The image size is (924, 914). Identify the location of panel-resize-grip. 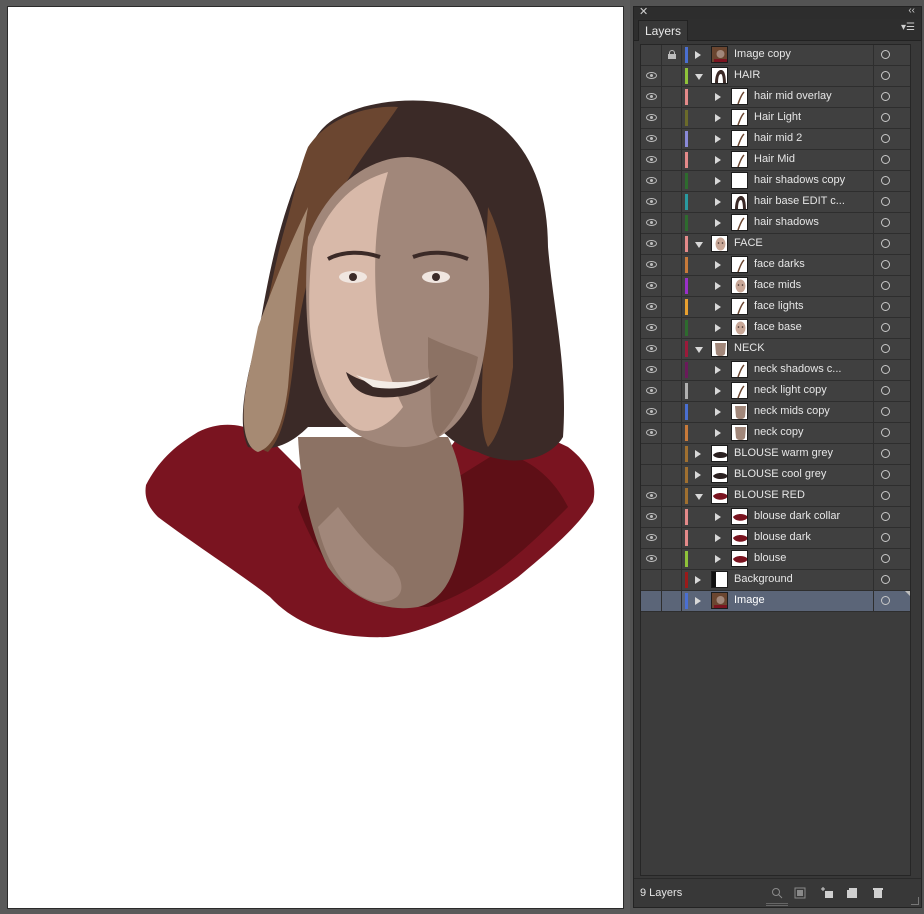
(777, 904).